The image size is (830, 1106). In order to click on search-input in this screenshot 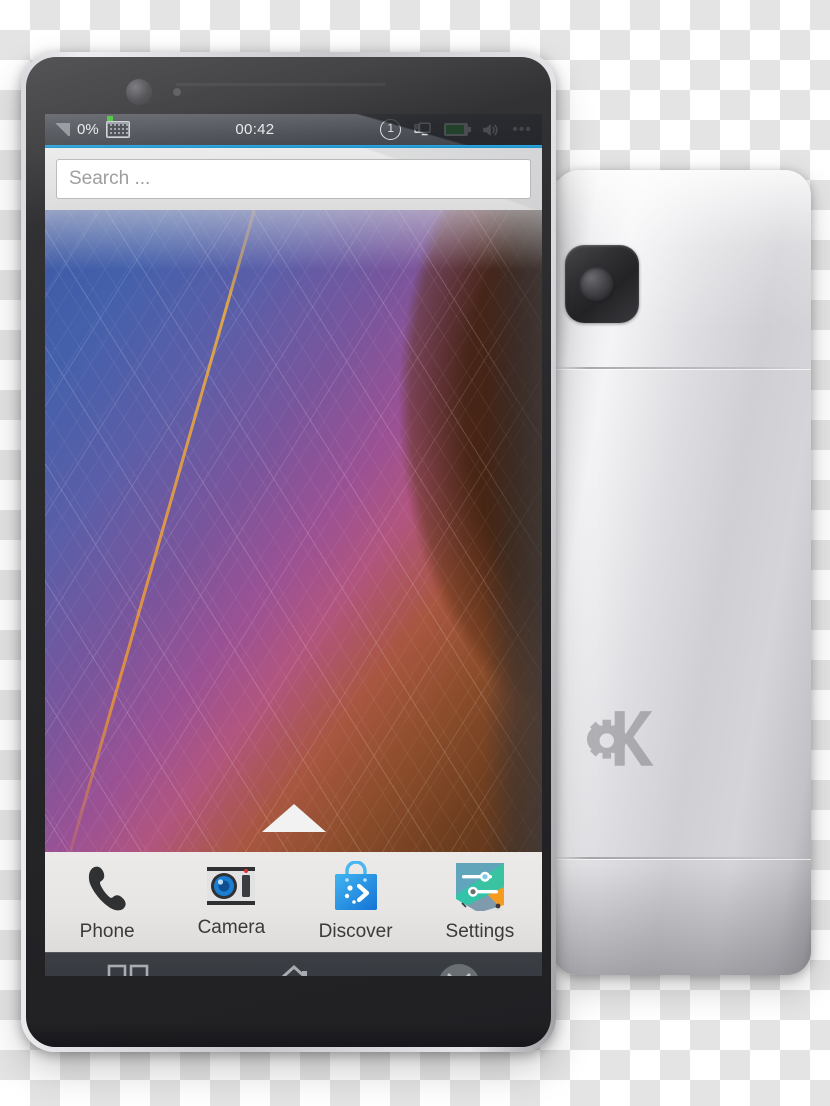, I will do `click(293, 179)`.